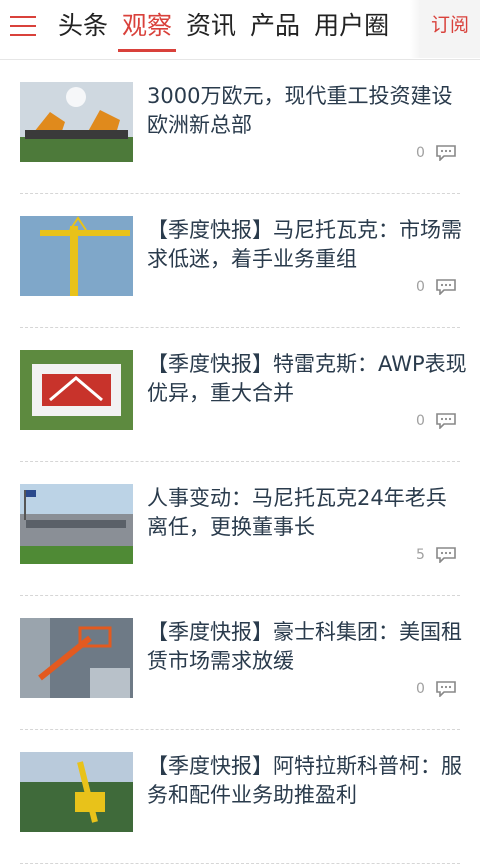 This screenshot has width=480, height=864. I want to click on article-item: 【季度快报】马尼托瓦克：市场需求低迷，着手业务重组 0, so click(241, 261).